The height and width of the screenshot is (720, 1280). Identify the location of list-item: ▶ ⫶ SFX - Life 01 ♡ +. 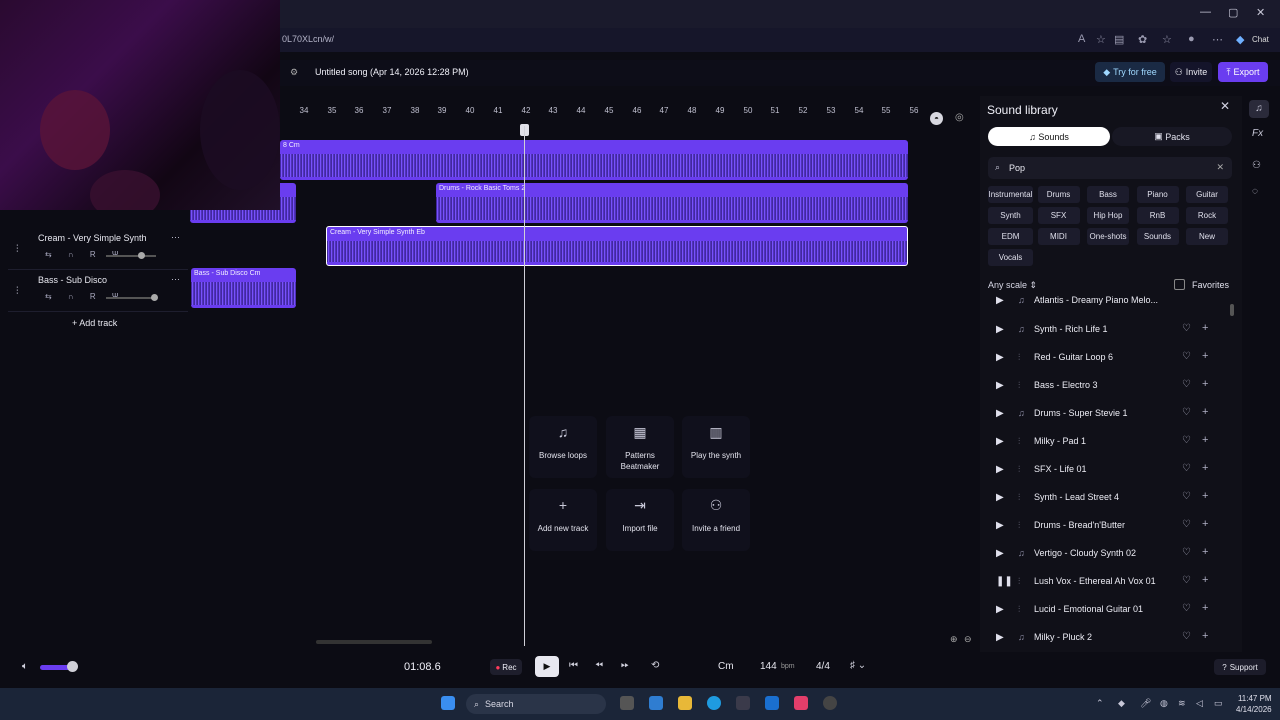
(1103, 470).